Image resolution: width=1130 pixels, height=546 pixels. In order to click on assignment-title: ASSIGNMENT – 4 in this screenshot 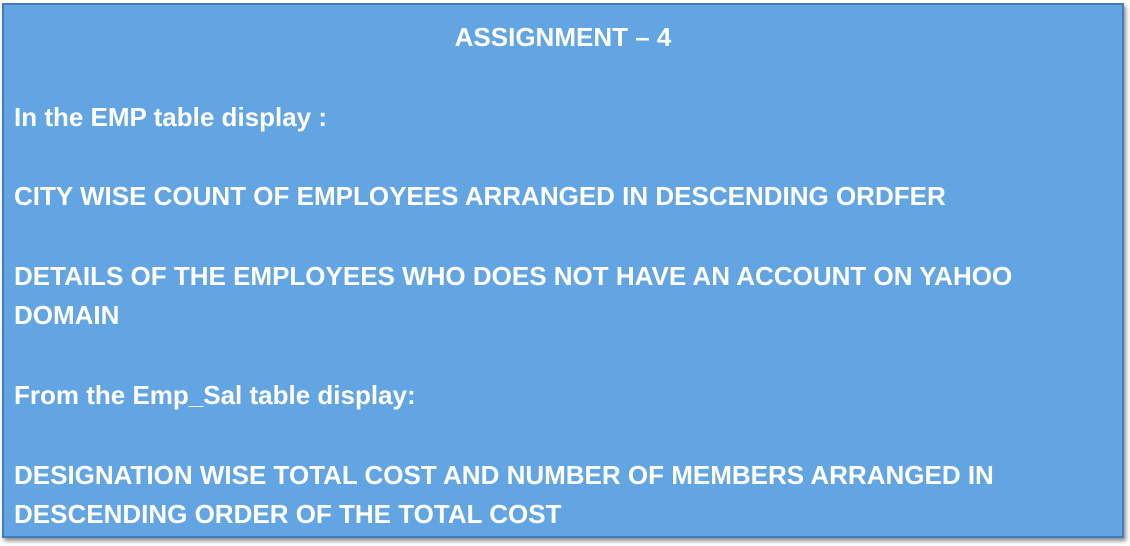, I will do `click(563, 37)`.